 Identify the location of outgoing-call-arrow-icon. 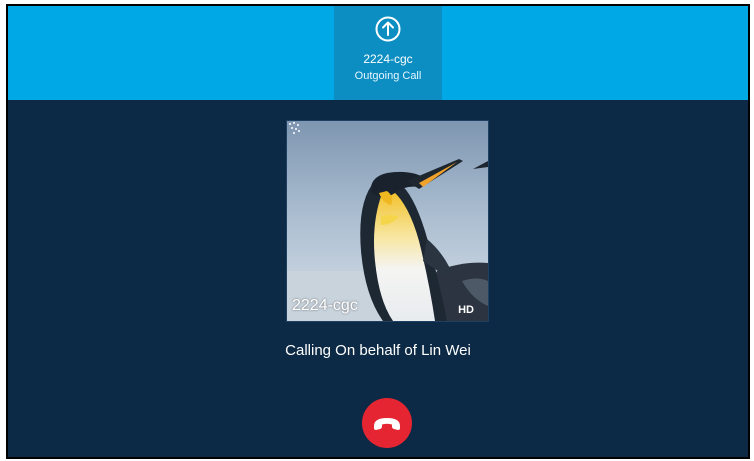
(388, 29).